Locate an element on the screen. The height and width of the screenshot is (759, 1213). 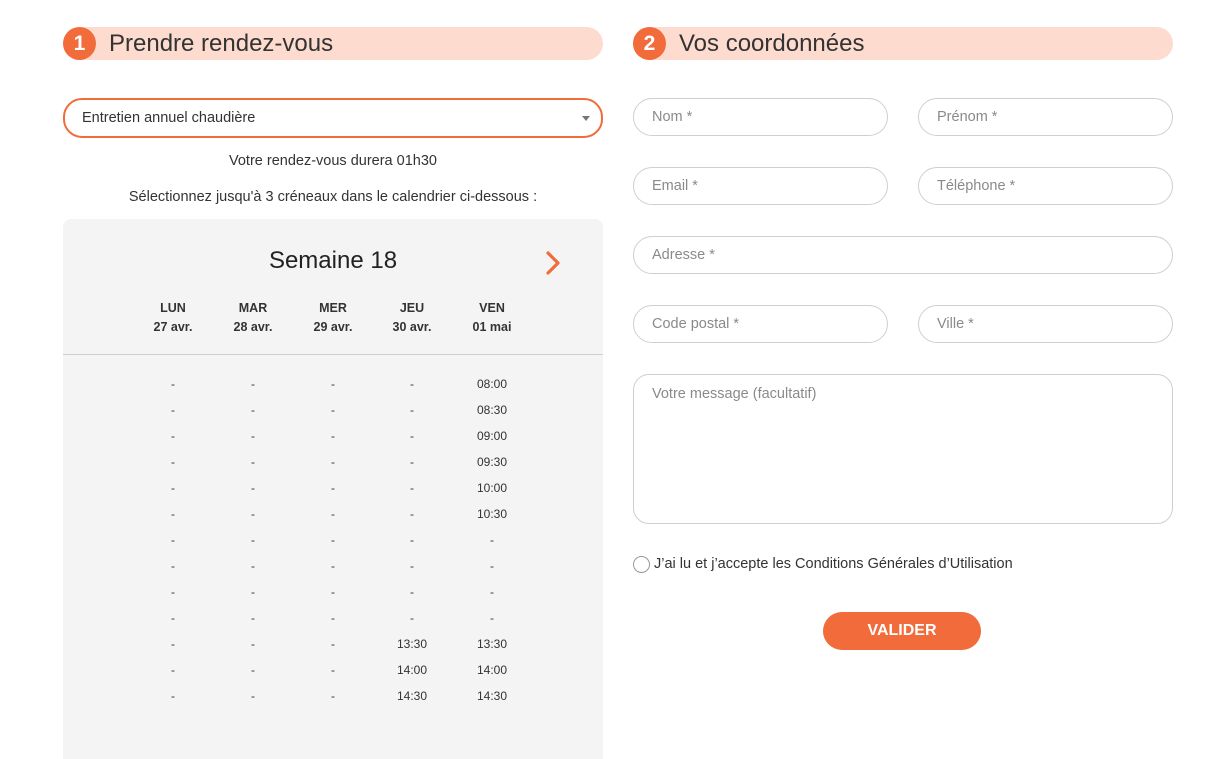
message-placeholder: Votre message (facultatif) is located at coordinates (734, 394).